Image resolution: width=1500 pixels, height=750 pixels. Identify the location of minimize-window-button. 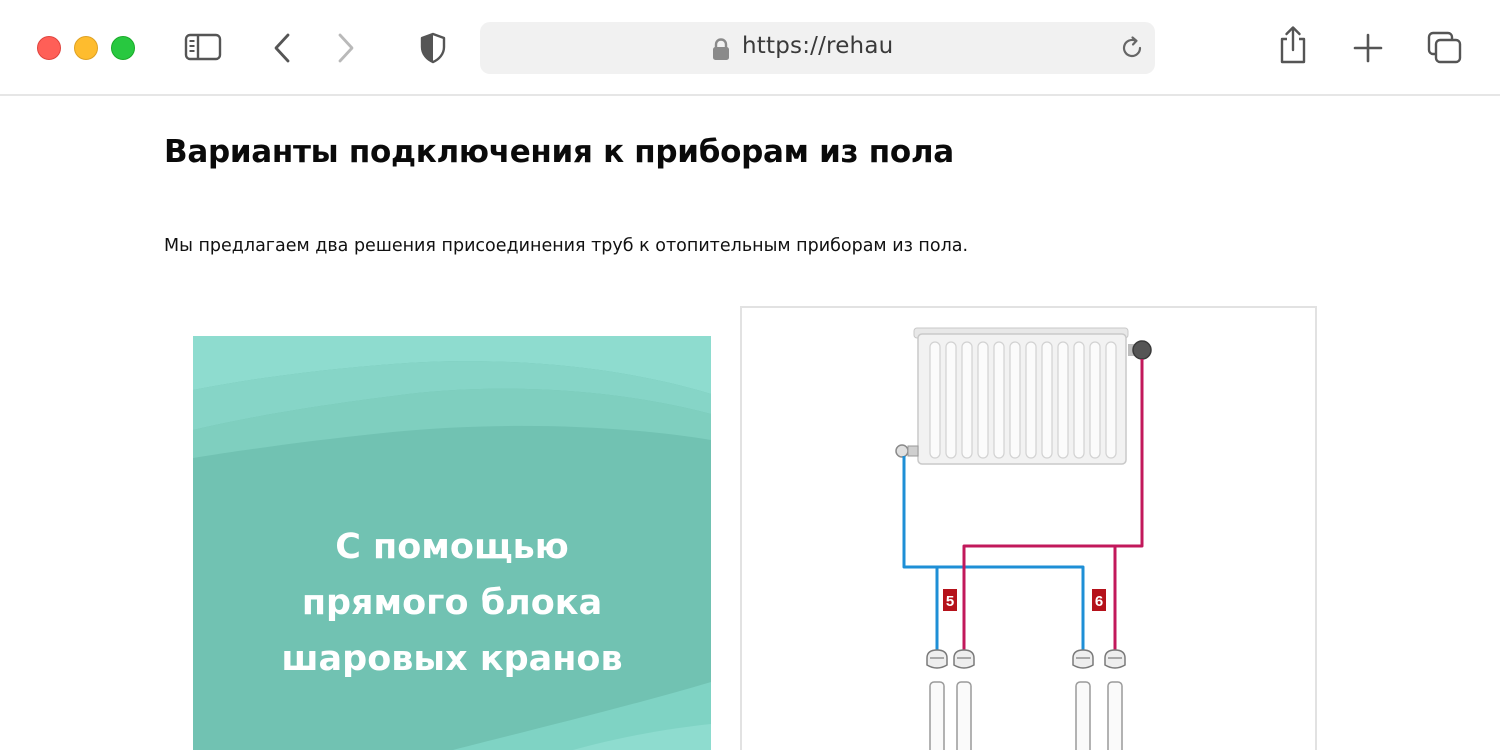
(86, 48).